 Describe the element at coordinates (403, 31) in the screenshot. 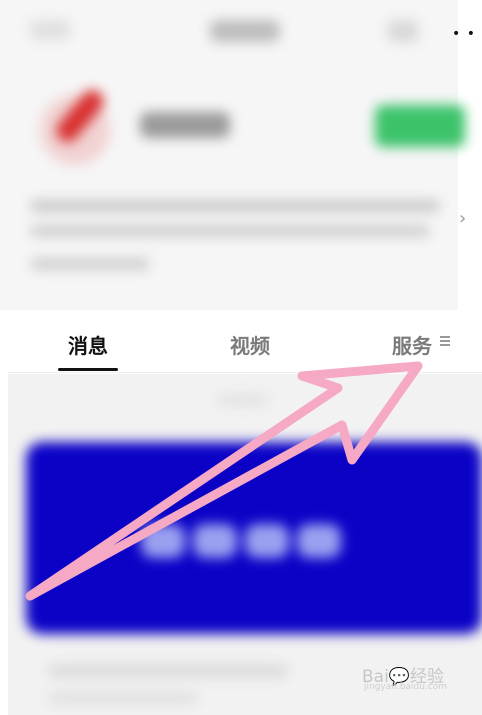

I see `top-bar-action` at that location.